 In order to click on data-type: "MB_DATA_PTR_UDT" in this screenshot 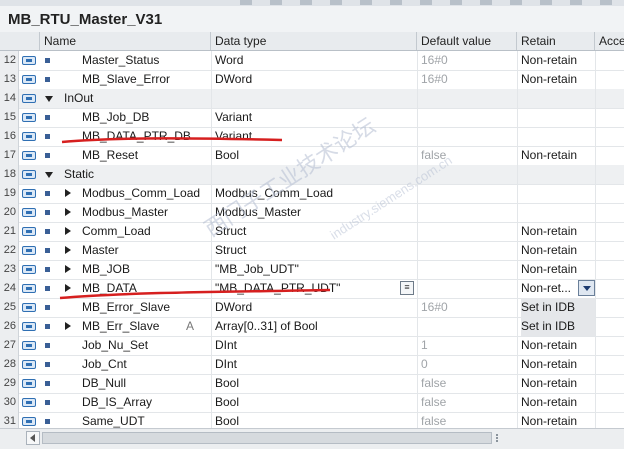, I will do `click(315, 288)`.